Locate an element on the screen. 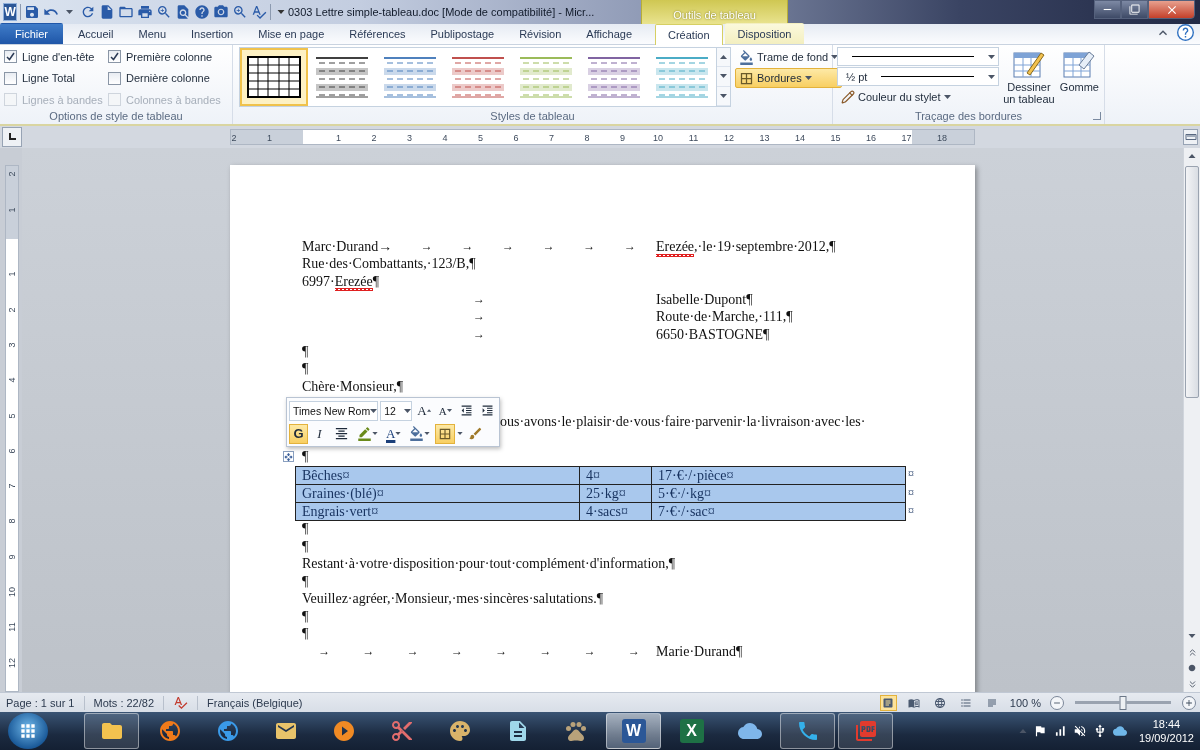 This screenshot has width=1200, height=750. font-name-field: Times New Rom is located at coordinates (334, 410).